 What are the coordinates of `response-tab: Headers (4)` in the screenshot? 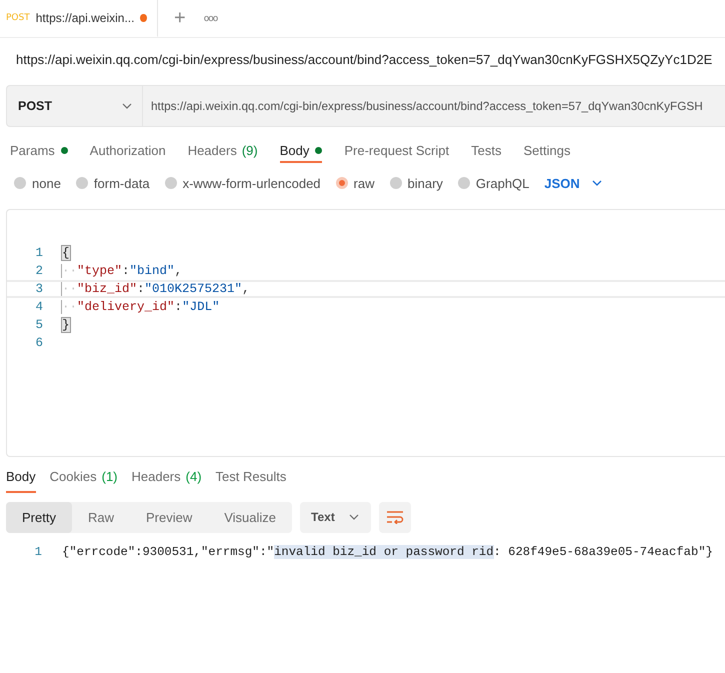 It's located at (167, 481).